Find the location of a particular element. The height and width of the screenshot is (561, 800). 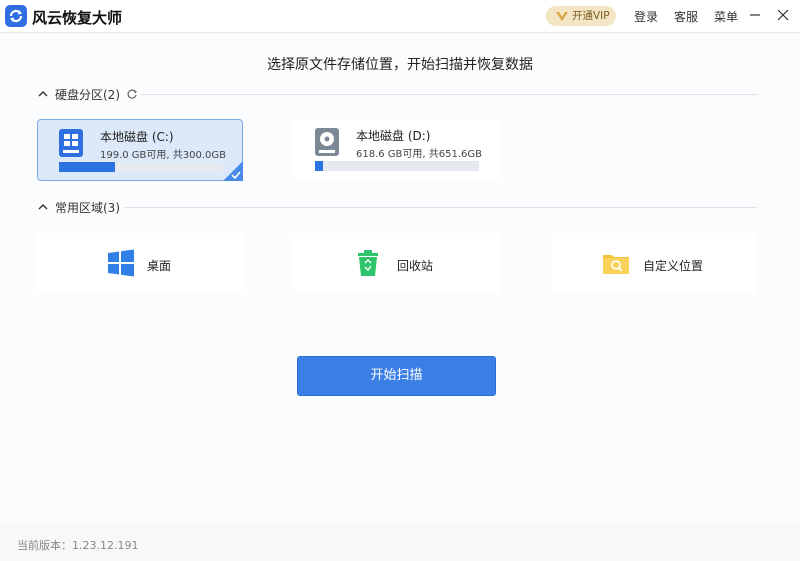

disk-d-card: 本地磁盘 (D:) 618.6 GB可用, 共651.6GB is located at coordinates (397, 150).